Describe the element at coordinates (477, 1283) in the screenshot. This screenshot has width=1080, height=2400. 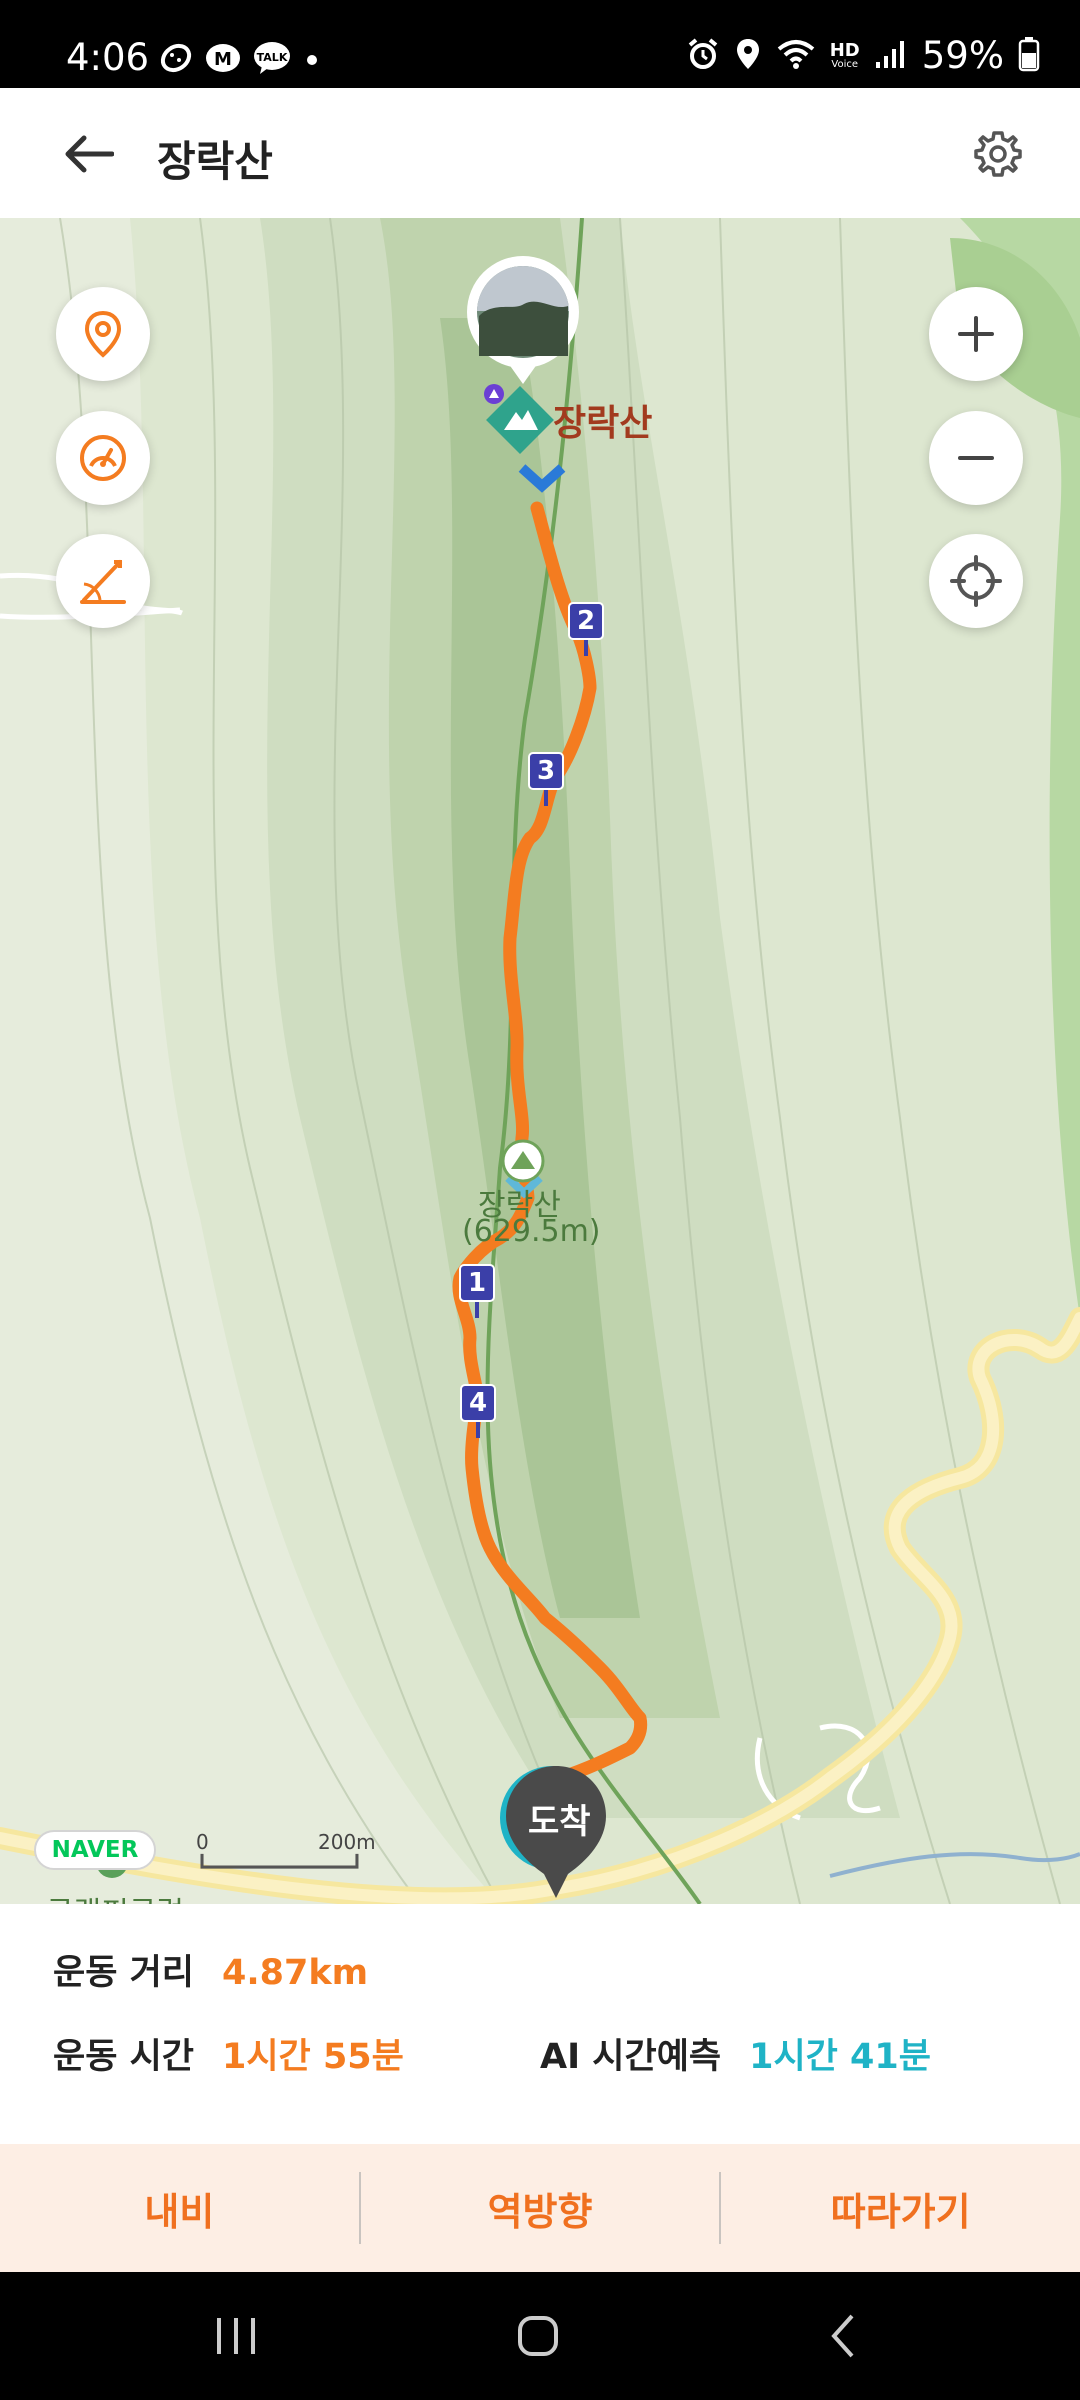
I see `checkpoint-number: 1` at that location.